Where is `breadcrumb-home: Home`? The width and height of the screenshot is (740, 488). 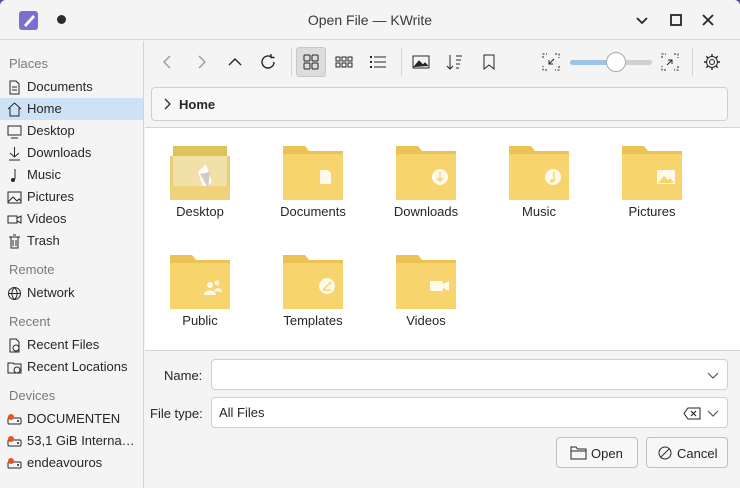 breadcrumb-home: Home is located at coordinates (197, 104).